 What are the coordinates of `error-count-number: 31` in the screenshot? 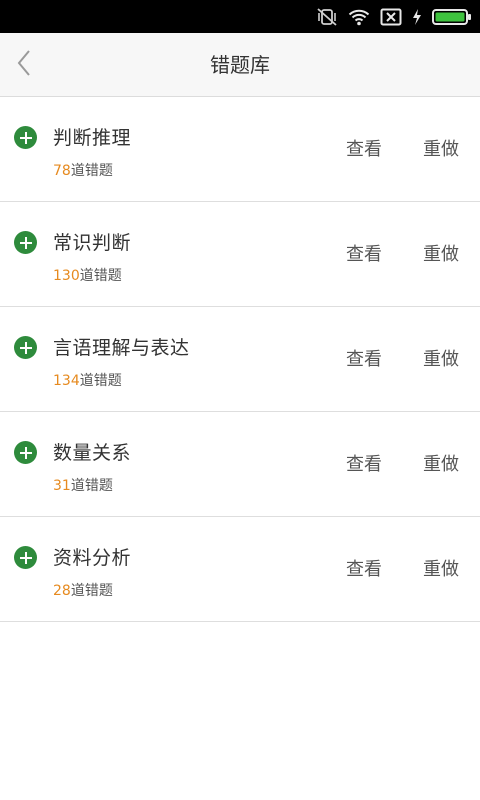 It's located at (62, 486).